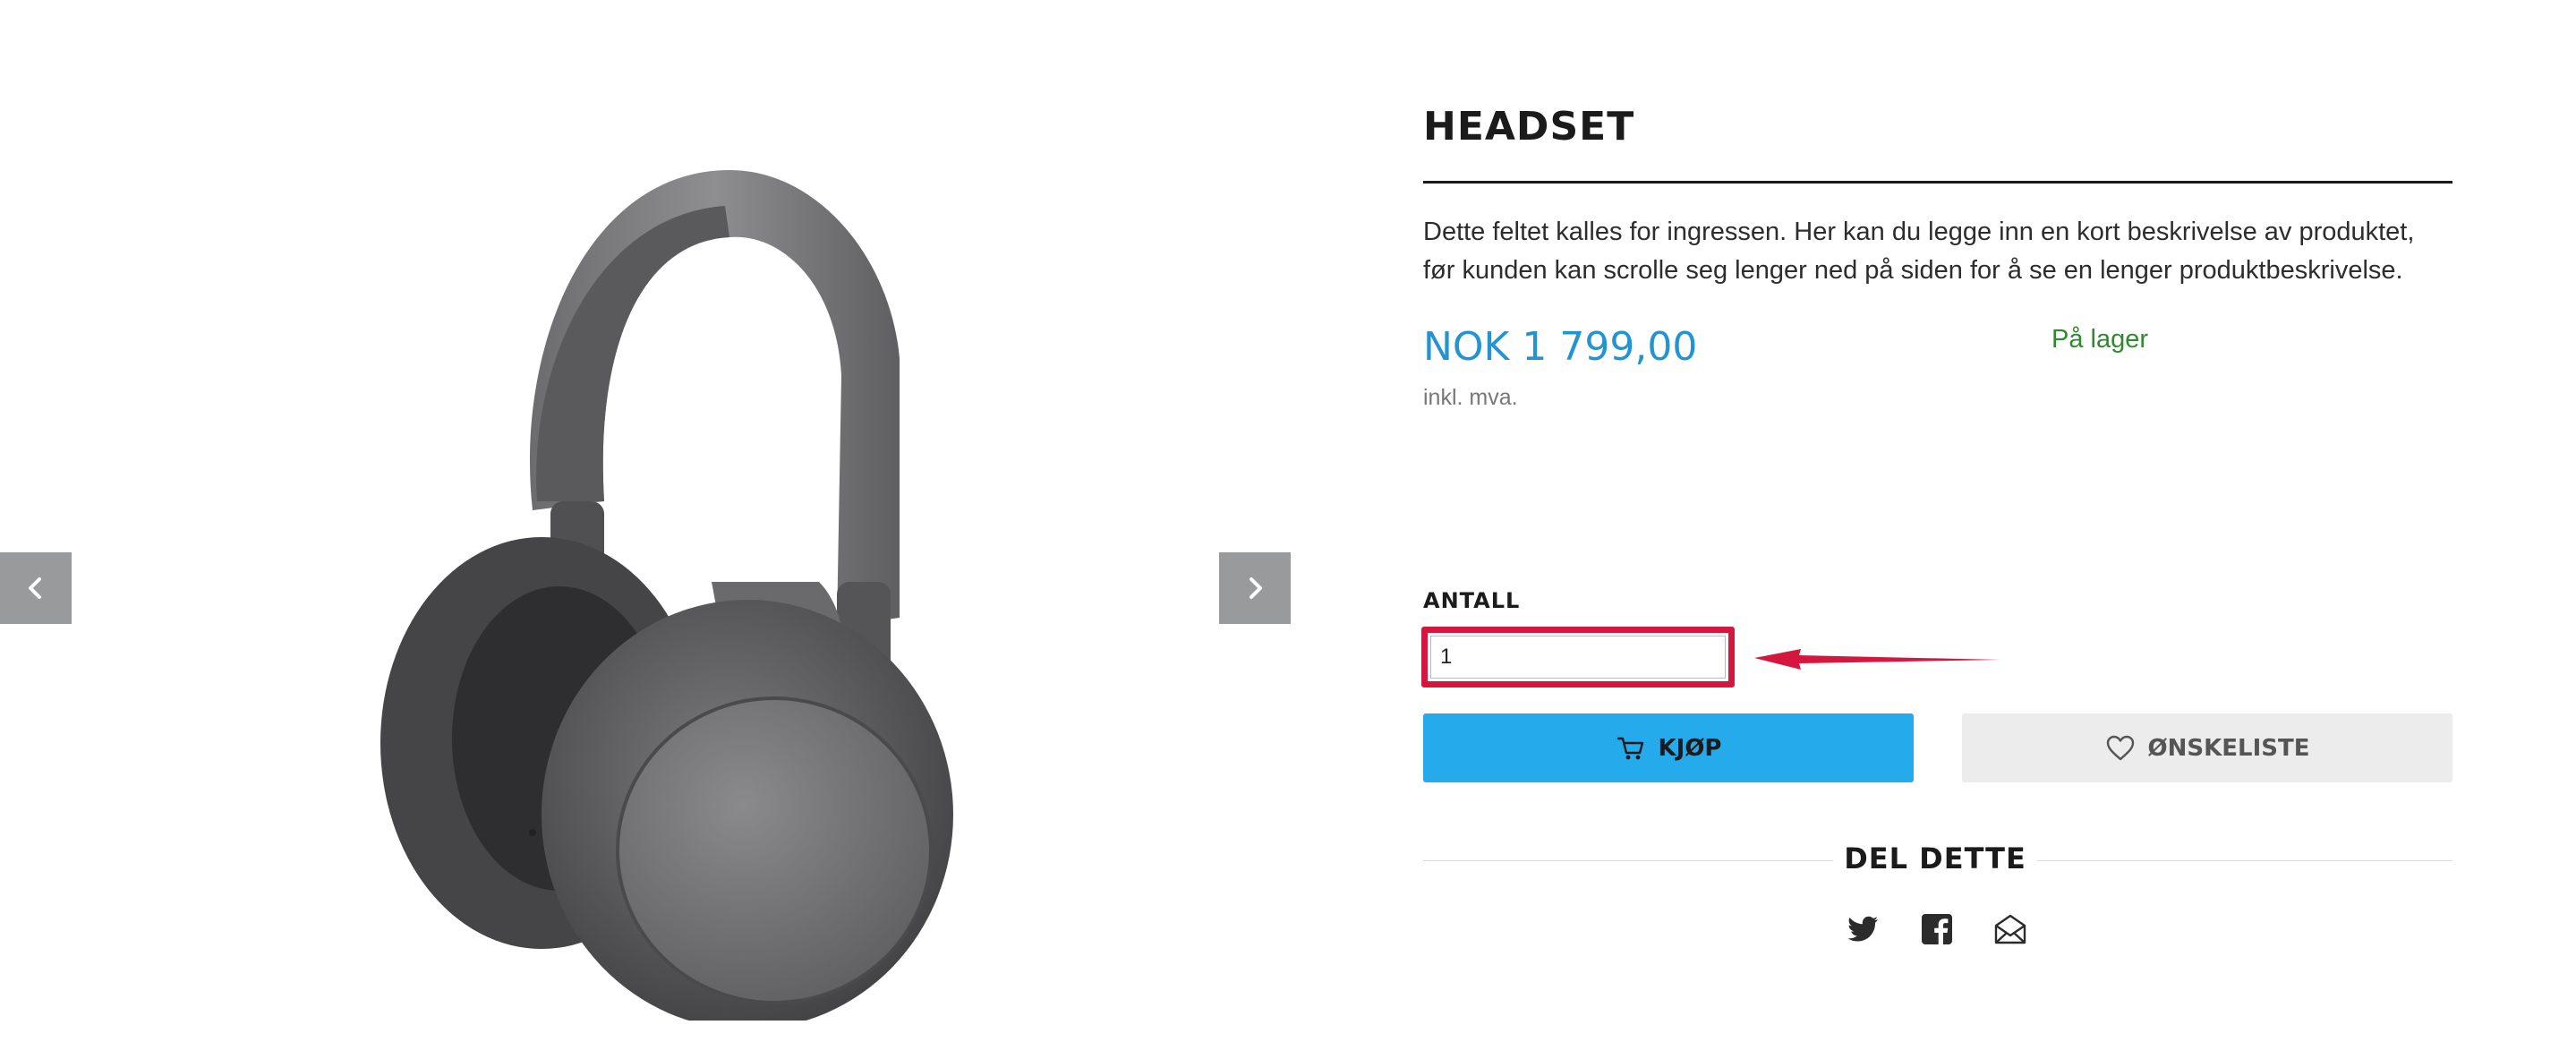 This screenshot has width=2576, height=1042. I want to click on annotation-arrow-icon, so click(1877, 659).